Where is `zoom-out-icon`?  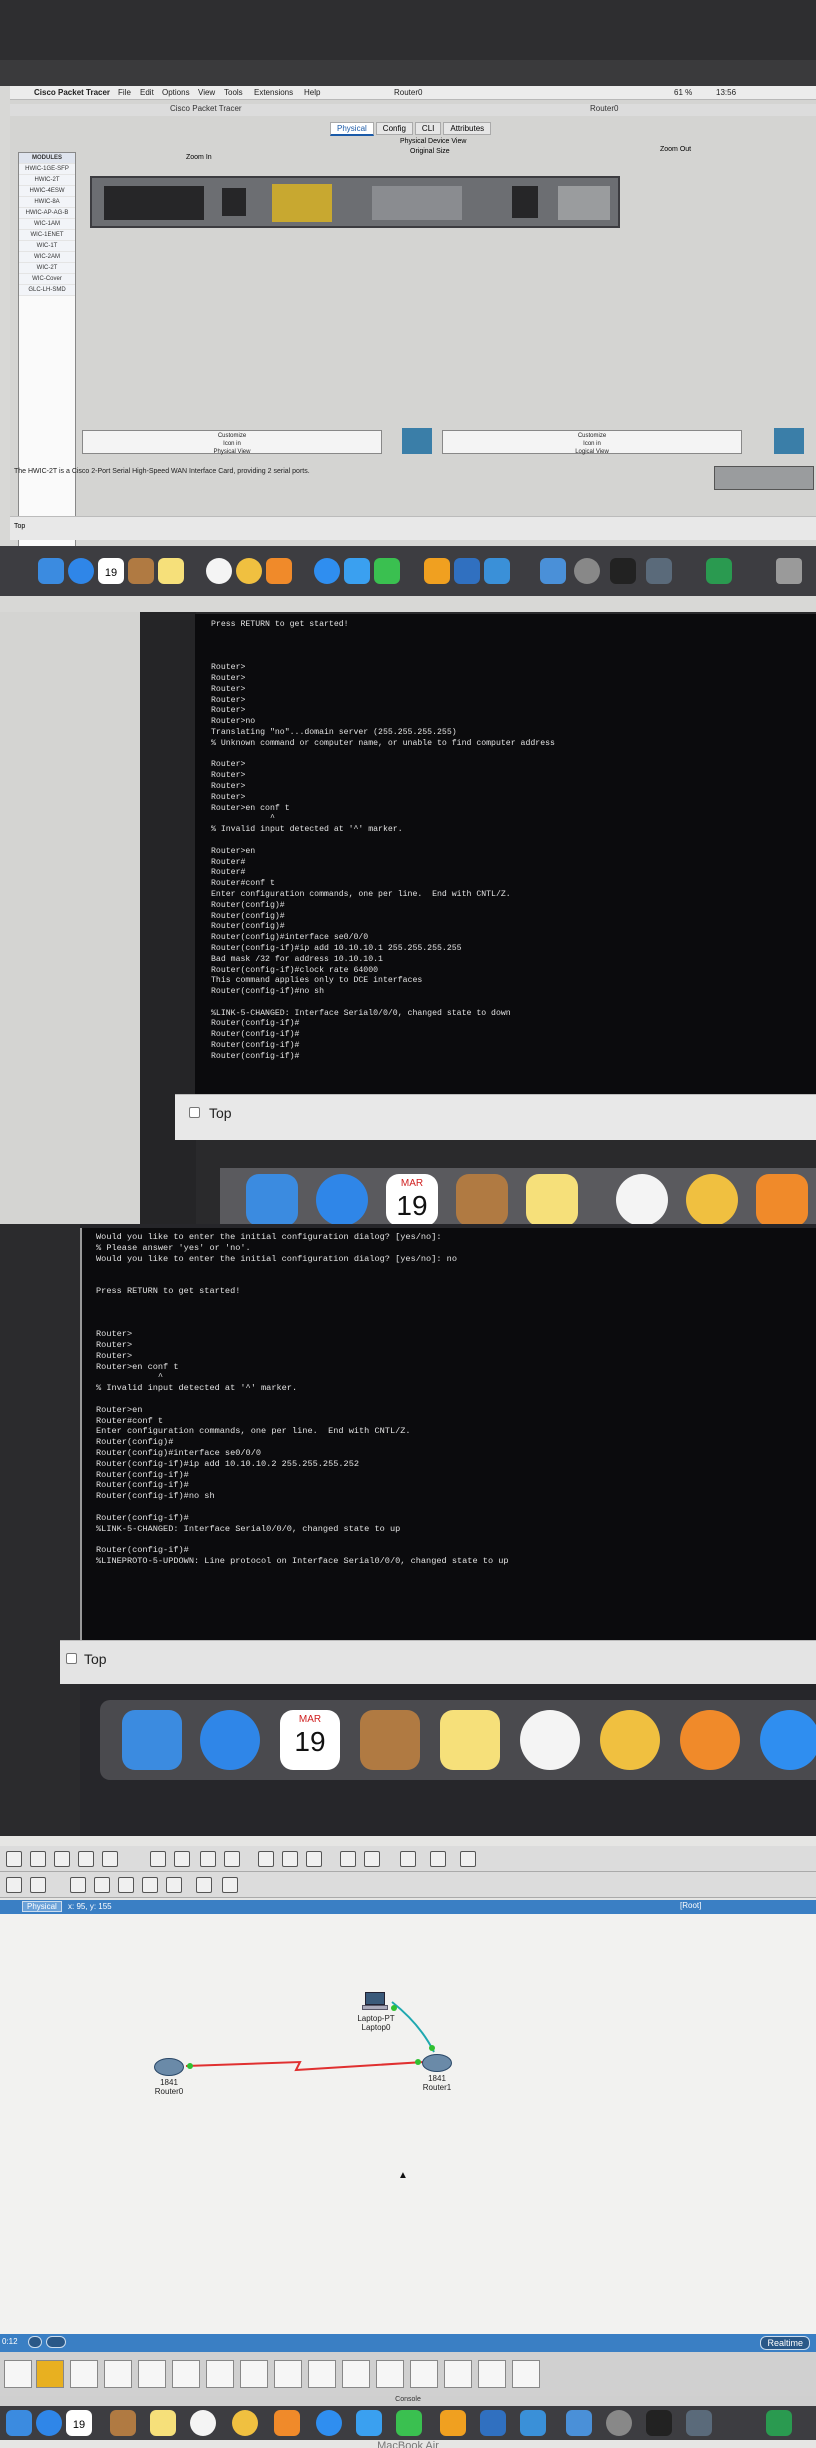
zoom-out-icon is located at coordinates (314, 1859).